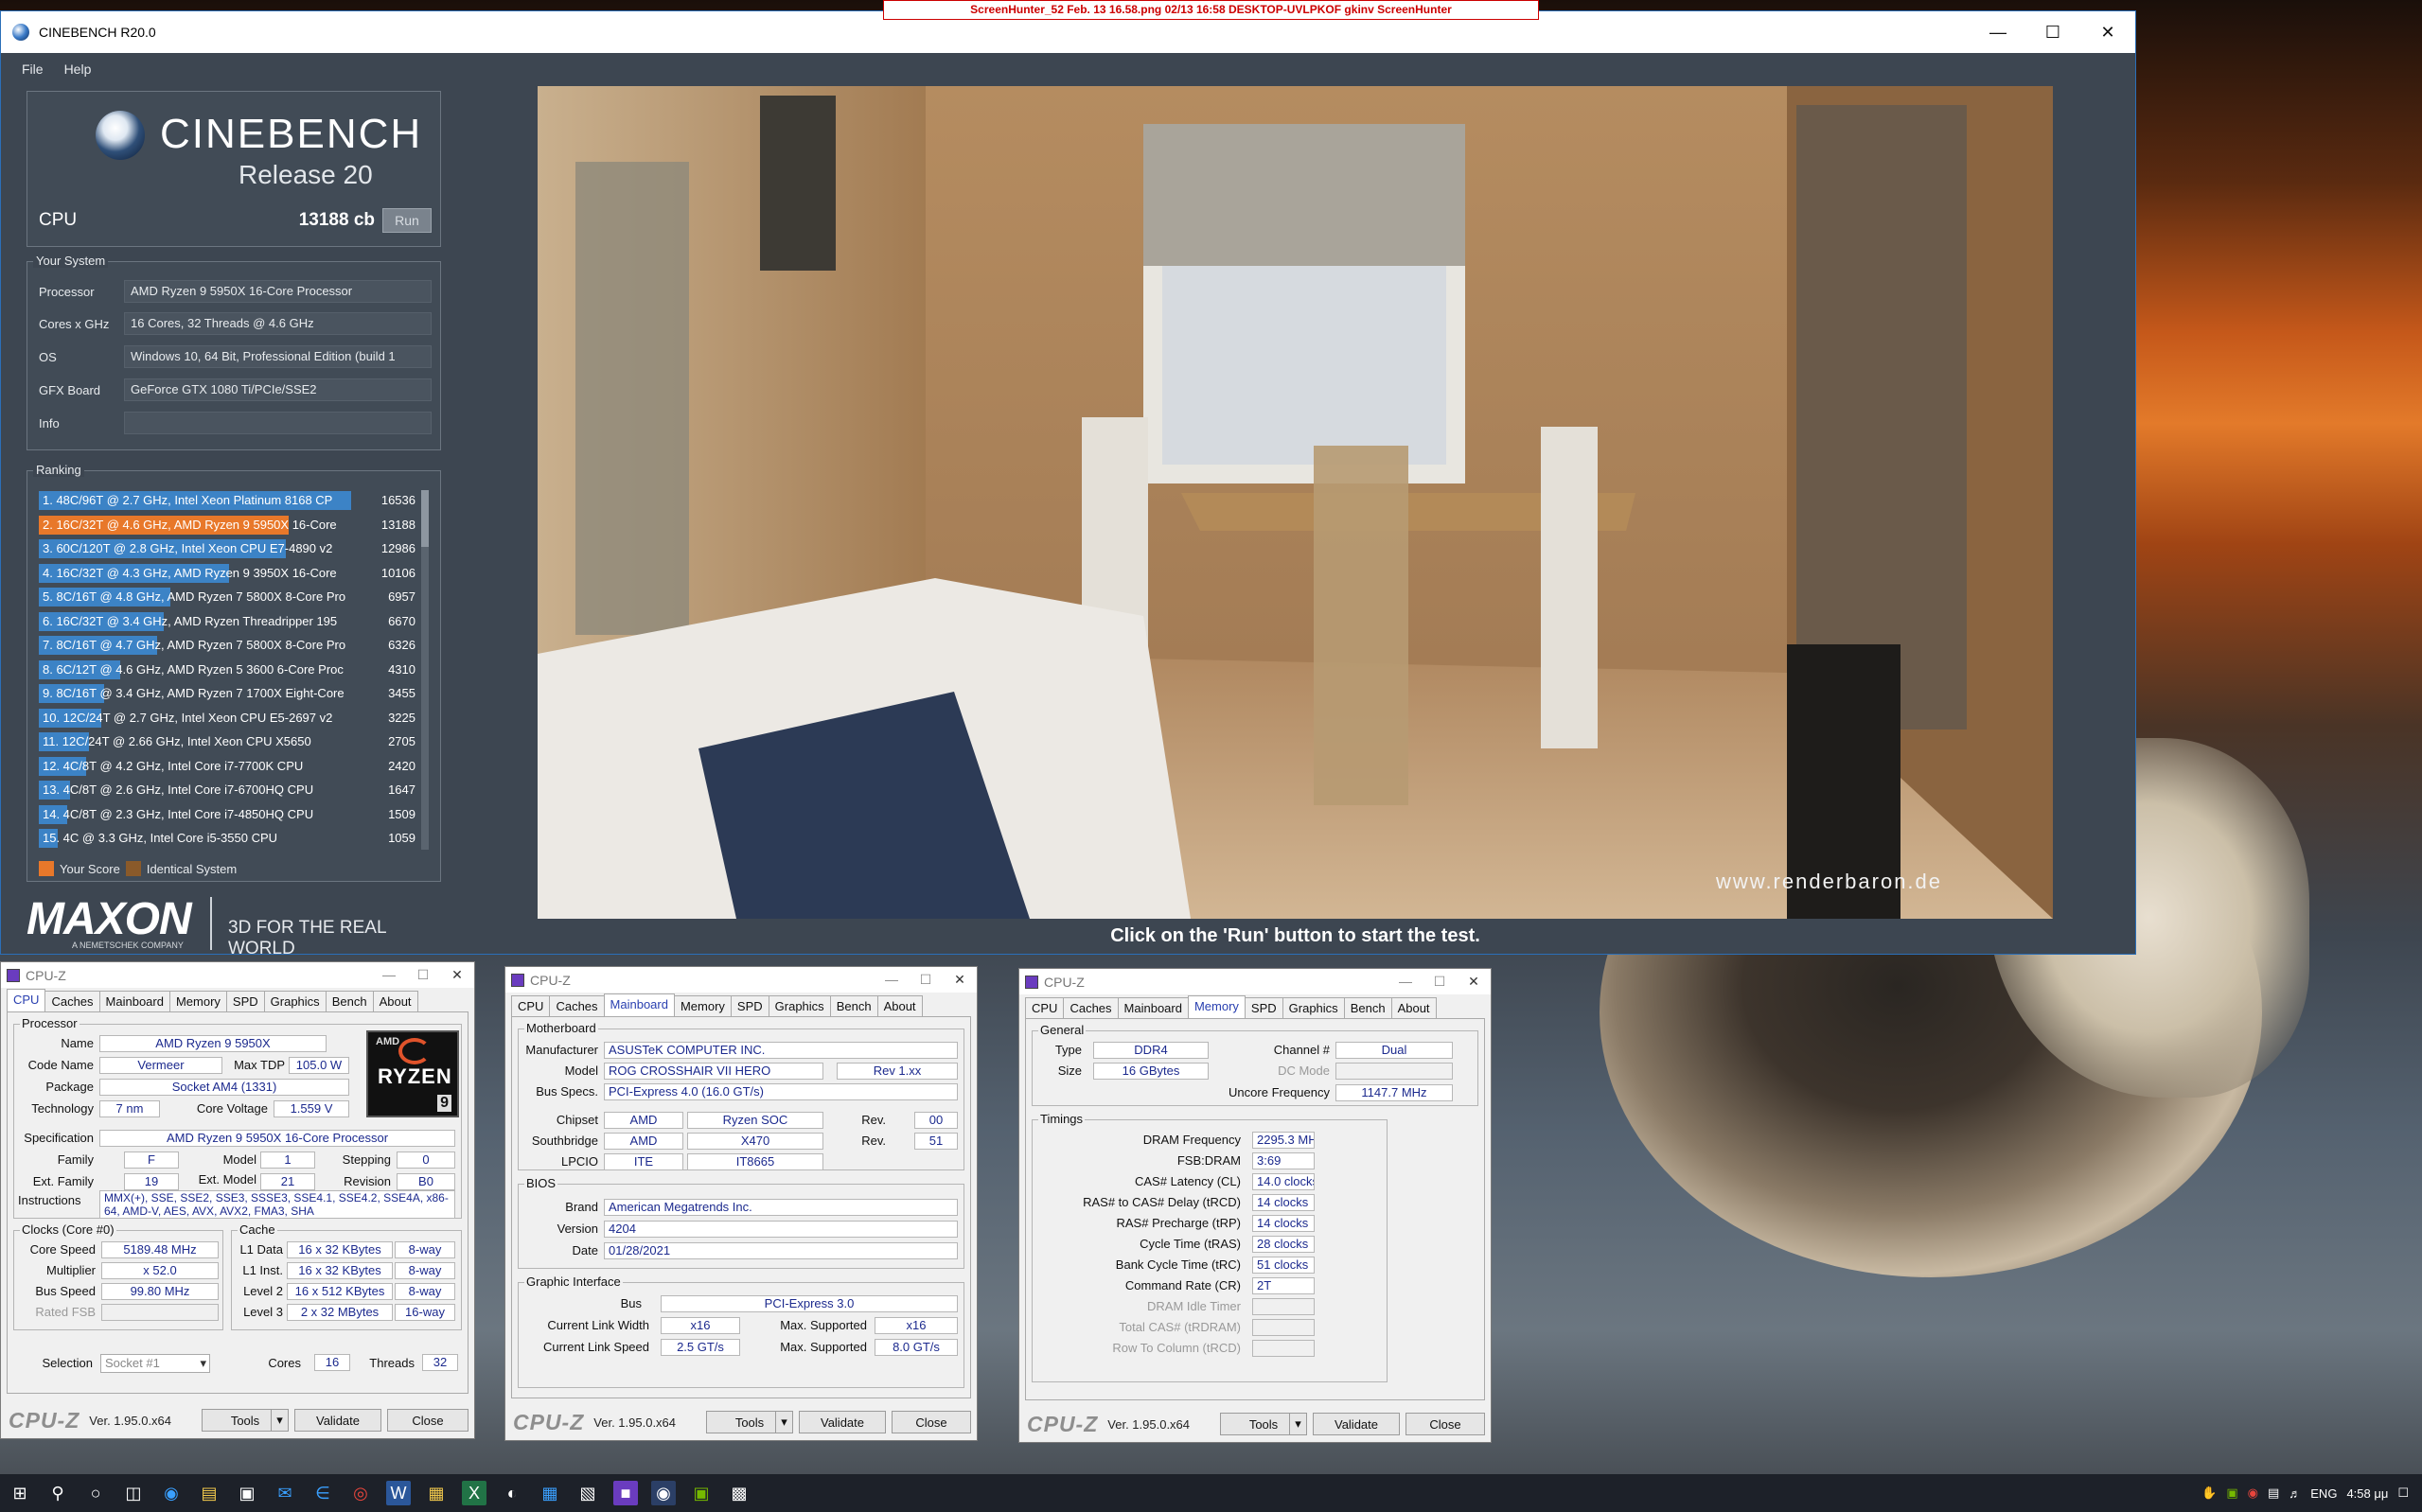 The image size is (2422, 1512). Describe the element at coordinates (625, 1493) in the screenshot. I see `cpuz-taskbar-icon: ■` at that location.